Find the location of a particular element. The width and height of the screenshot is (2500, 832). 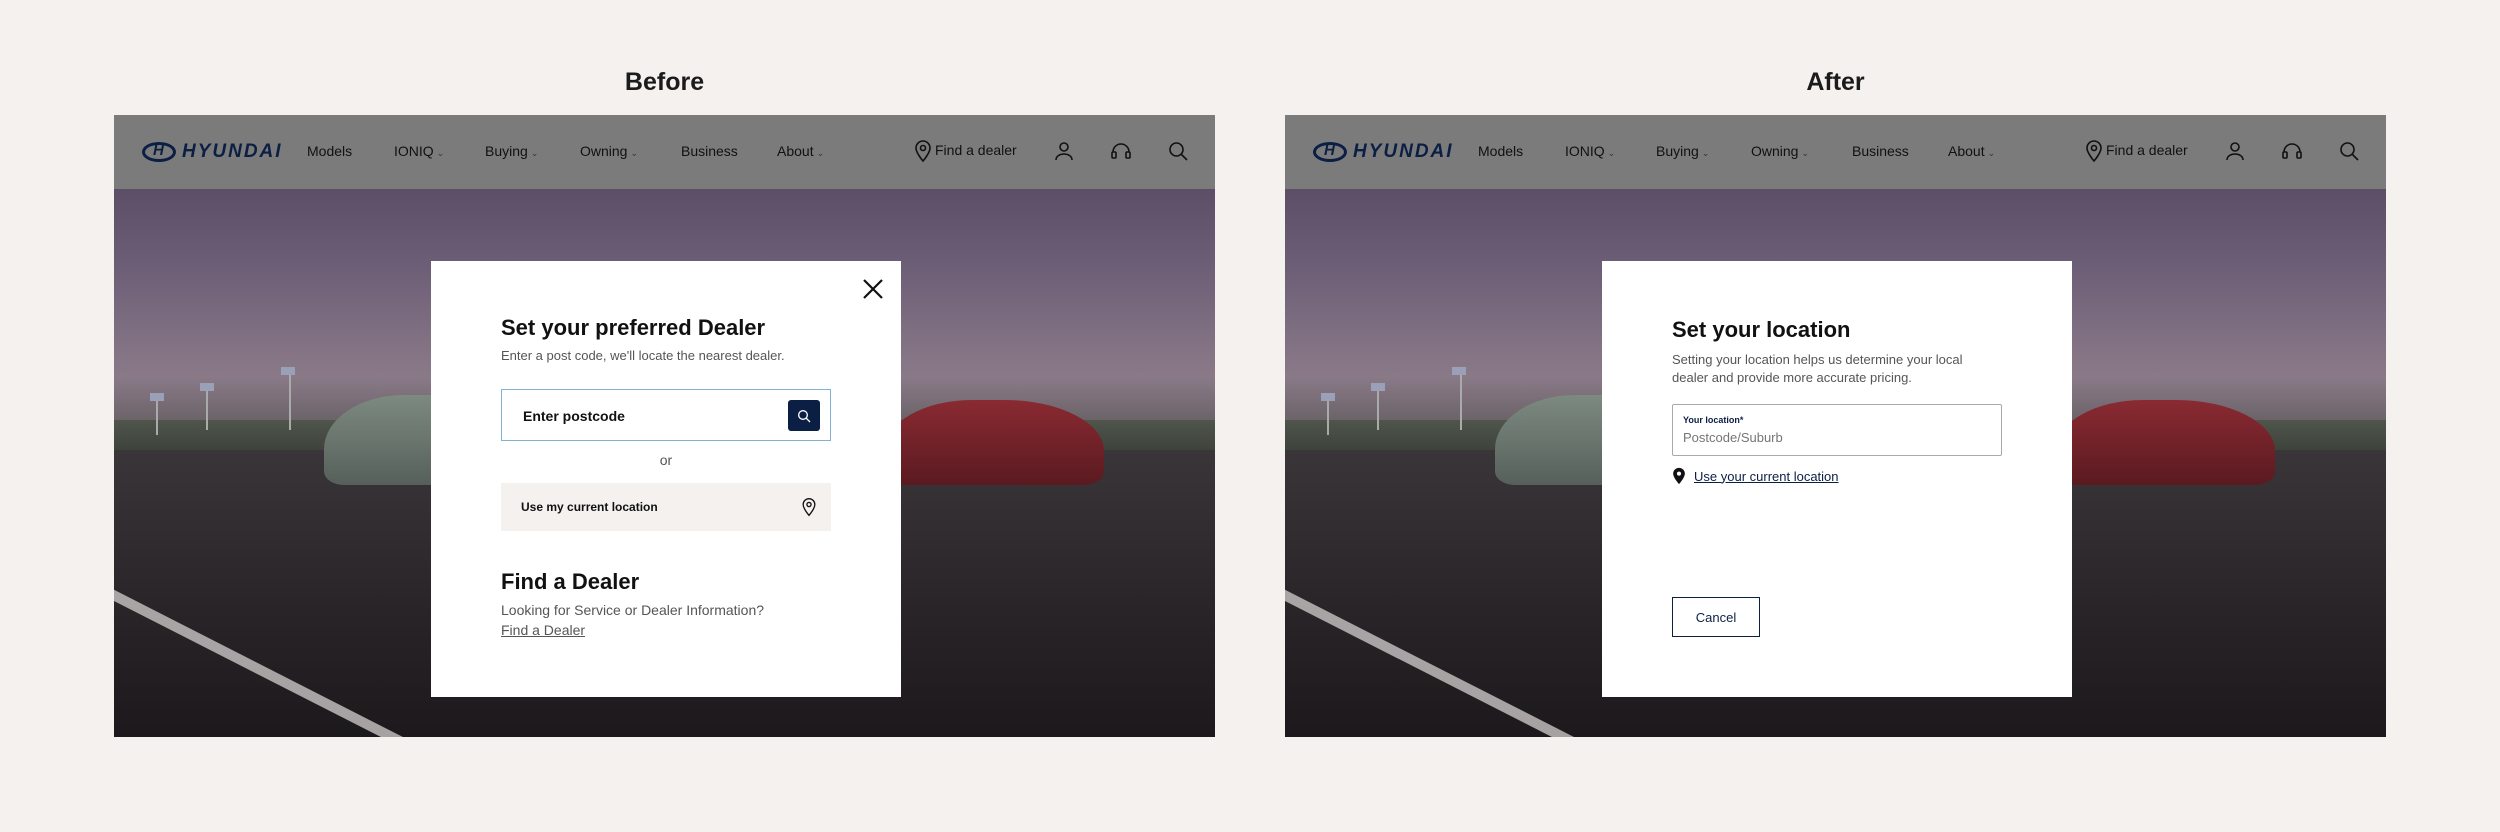

use-current-location-button: Use my current location is located at coordinates (666, 507).